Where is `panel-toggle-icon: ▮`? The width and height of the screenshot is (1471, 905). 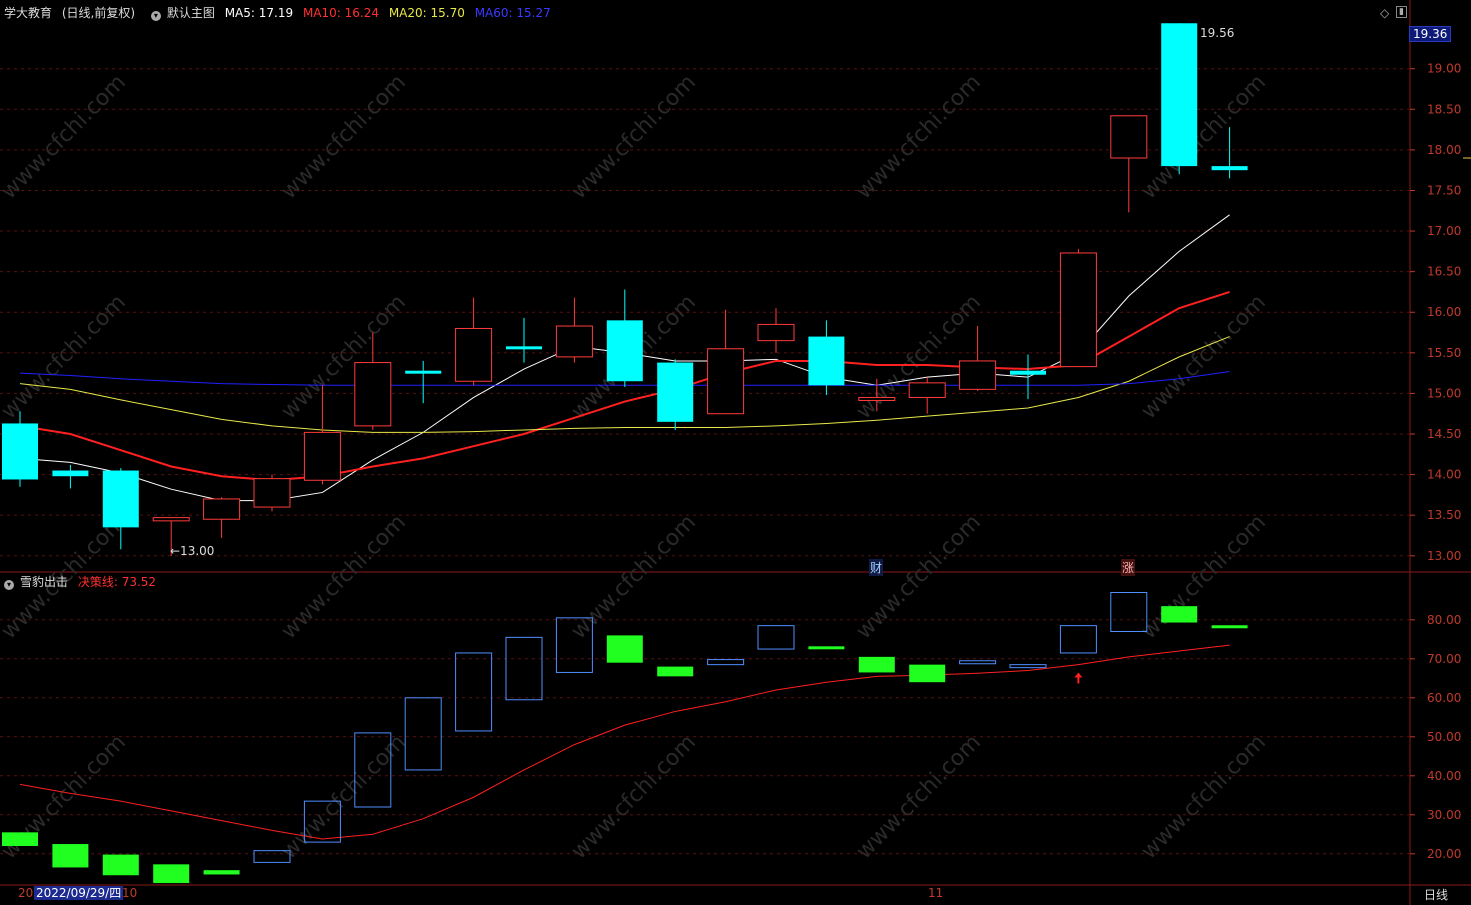
panel-toggle-icon: ▮ is located at coordinates (1401, 12).